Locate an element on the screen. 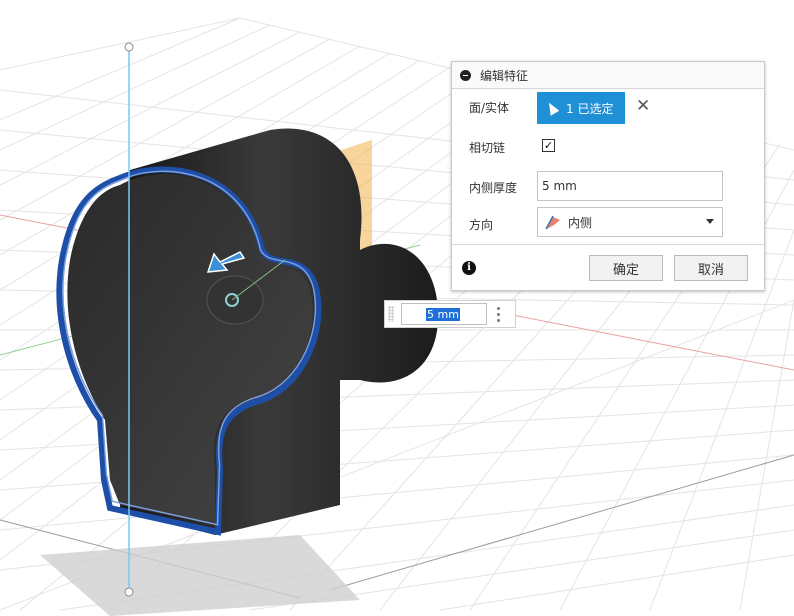 This screenshot has width=794, height=616. close-icon: ✕ is located at coordinates (643, 106).